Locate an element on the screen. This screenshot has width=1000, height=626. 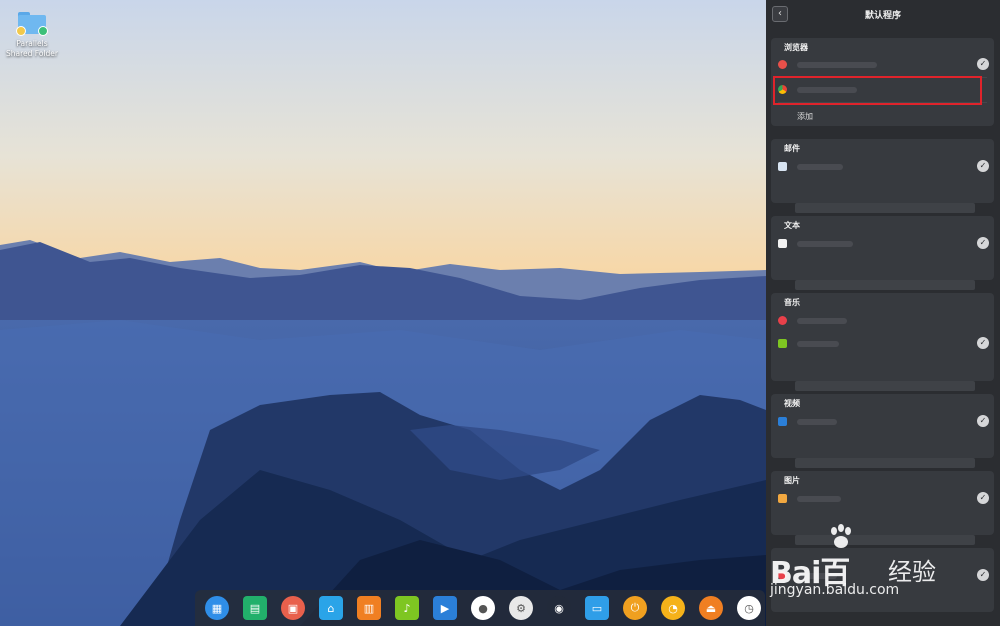
dock: ▦ ▤ ▣ ⌂ ▥ ♪ ▶ ● ⚙ ◉ ▭ ⏻ ◔ ⏏ ◷ is located at coordinates (480, 608).